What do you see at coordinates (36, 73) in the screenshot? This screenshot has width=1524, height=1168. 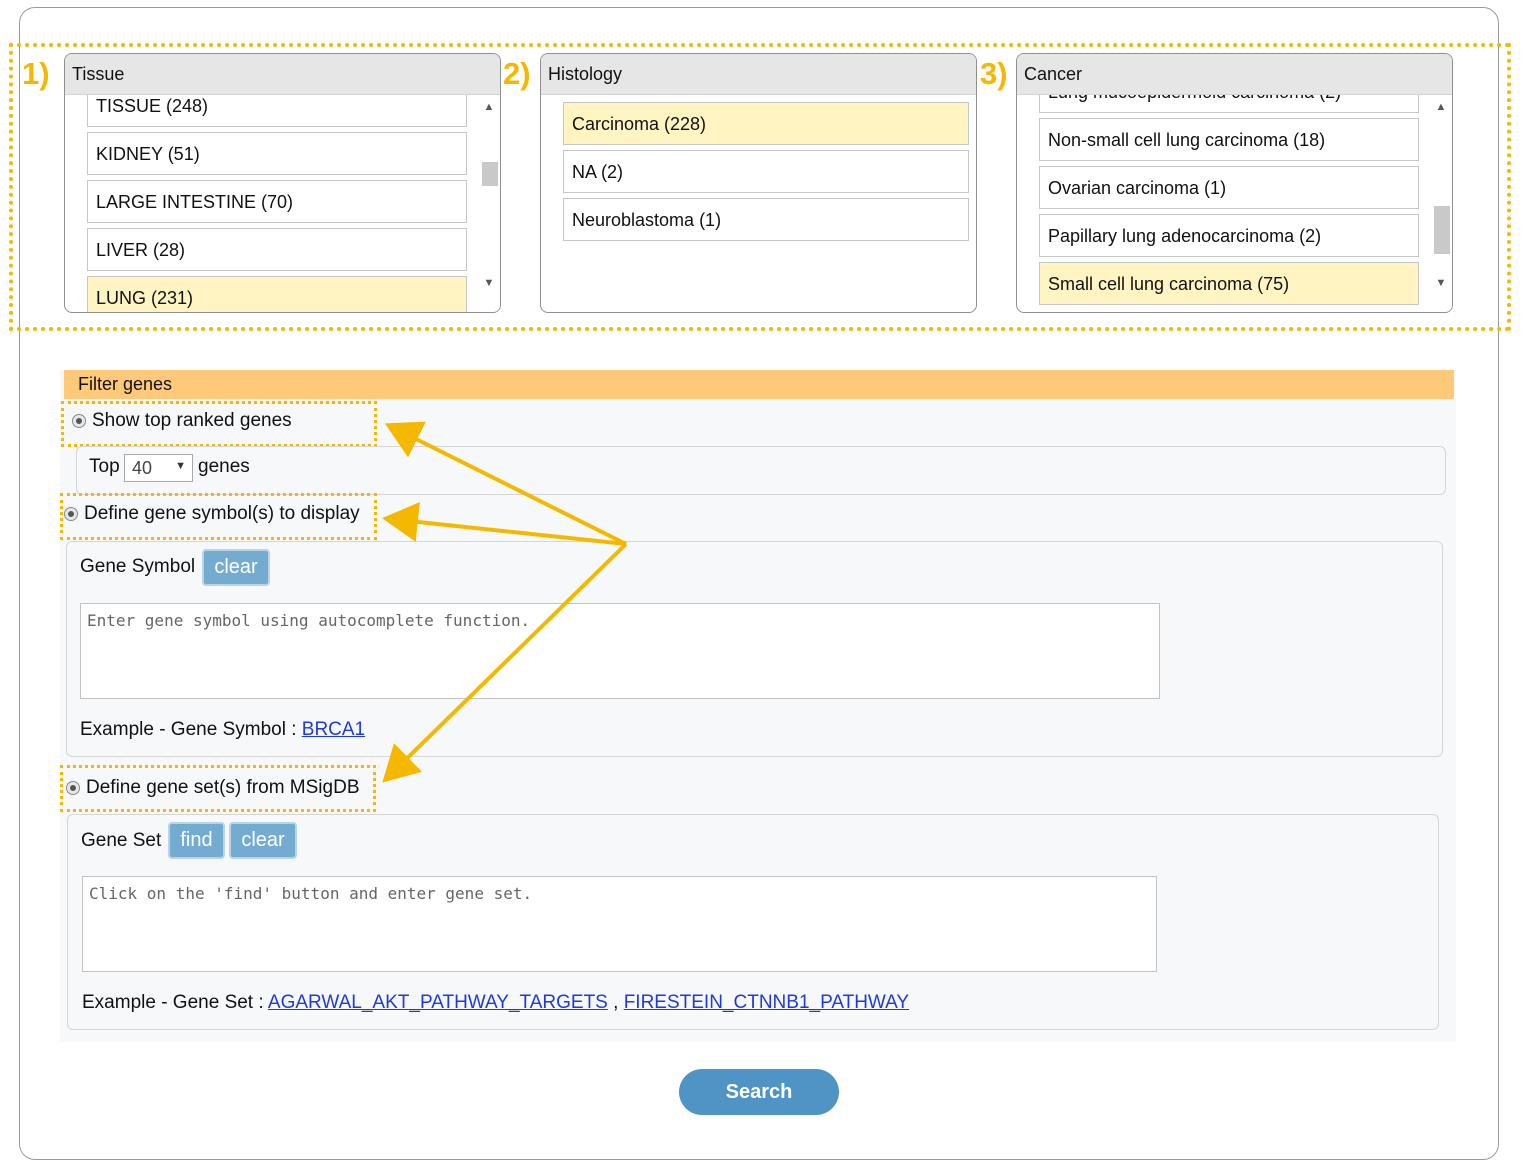 I see `annotation-marker-1: 1)` at bounding box center [36, 73].